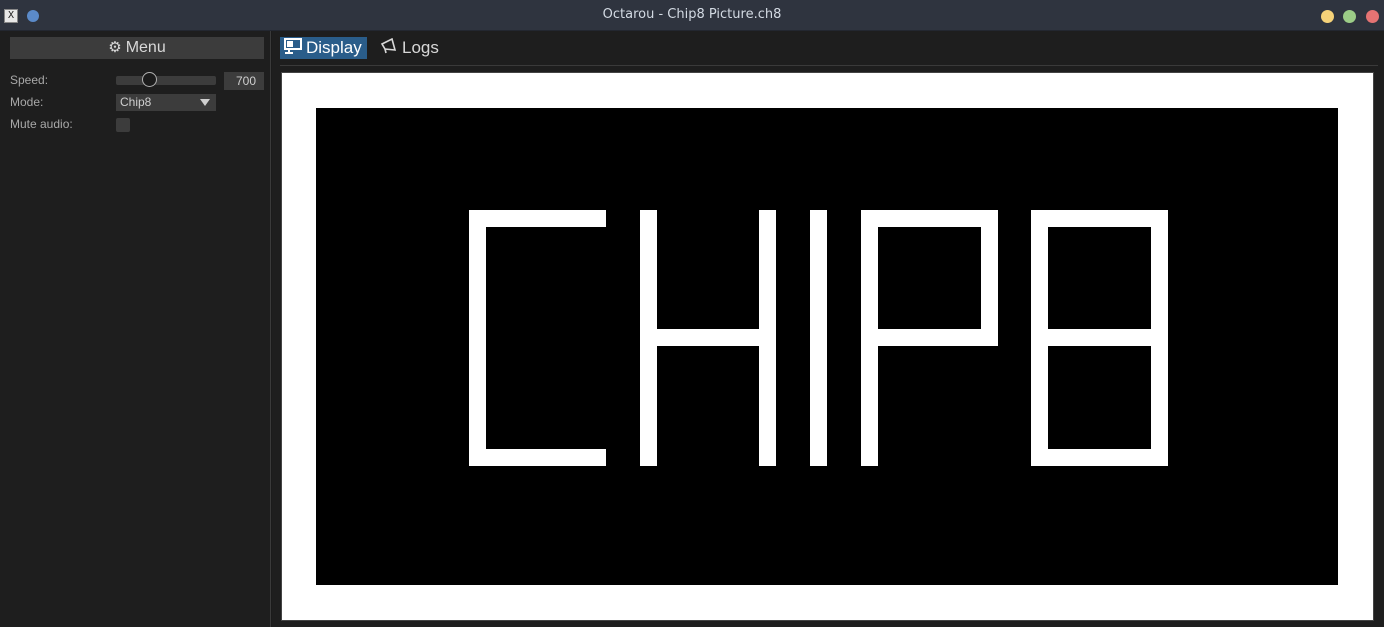  I want to click on megaphone-icon, so click(389, 48).